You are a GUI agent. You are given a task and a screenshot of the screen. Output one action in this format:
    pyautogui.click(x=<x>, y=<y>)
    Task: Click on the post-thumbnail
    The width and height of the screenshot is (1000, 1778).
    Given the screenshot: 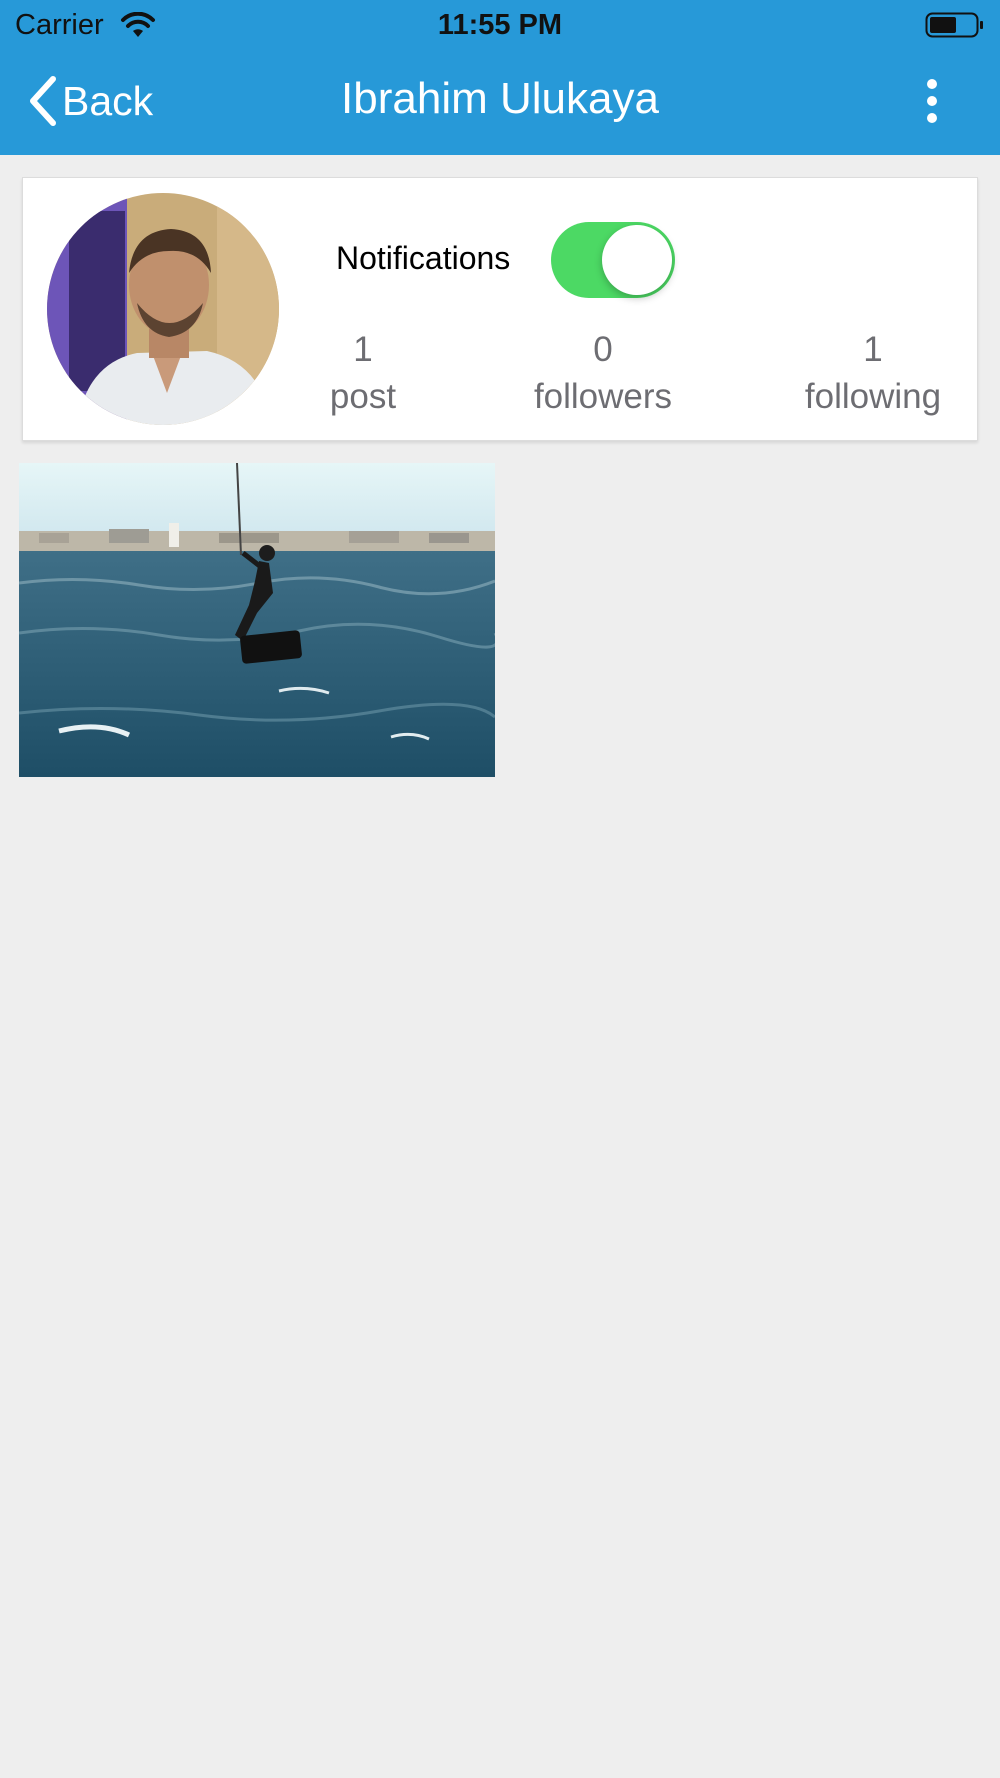 What is the action you would take?
    pyautogui.click(x=257, y=620)
    